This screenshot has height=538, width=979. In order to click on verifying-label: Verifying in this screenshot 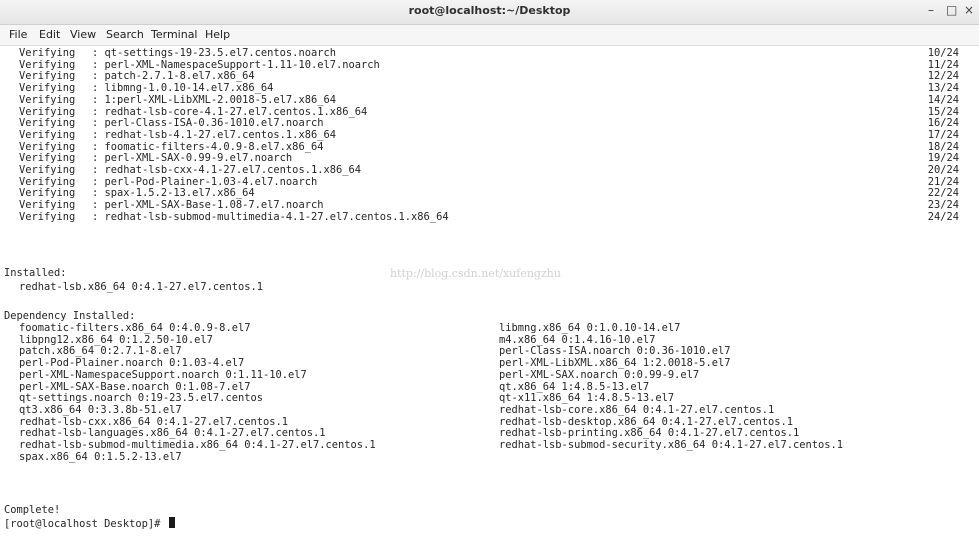, I will do `click(47, 216)`.